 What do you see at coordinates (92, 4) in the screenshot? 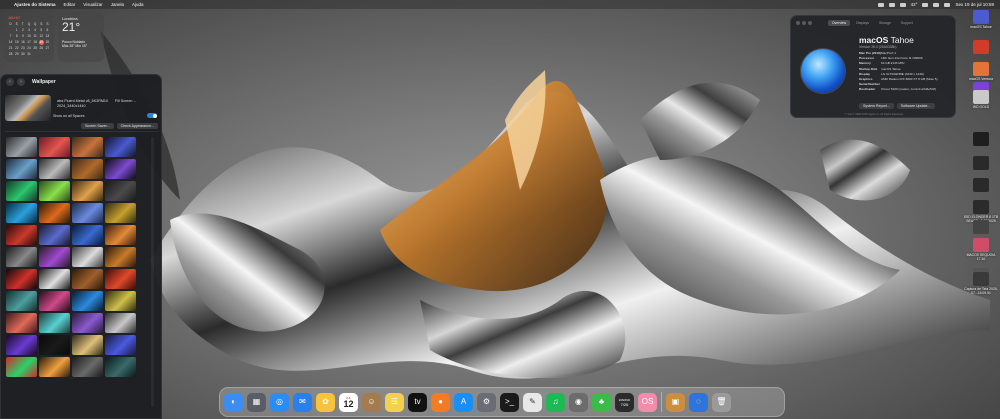
I see `menu-visualizar: Visualizar` at bounding box center [92, 4].